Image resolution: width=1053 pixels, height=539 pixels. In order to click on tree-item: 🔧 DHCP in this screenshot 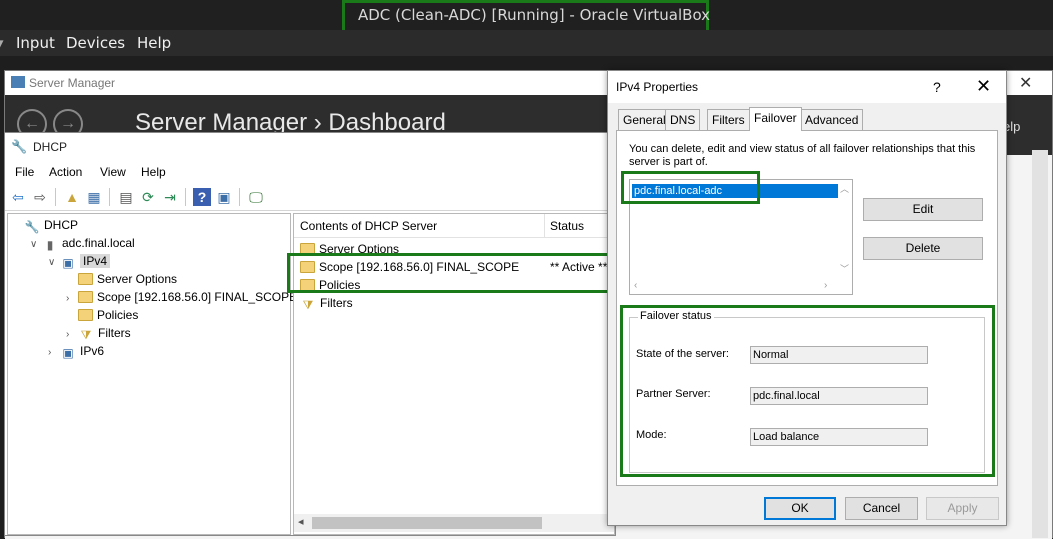, I will do `click(45, 225)`.